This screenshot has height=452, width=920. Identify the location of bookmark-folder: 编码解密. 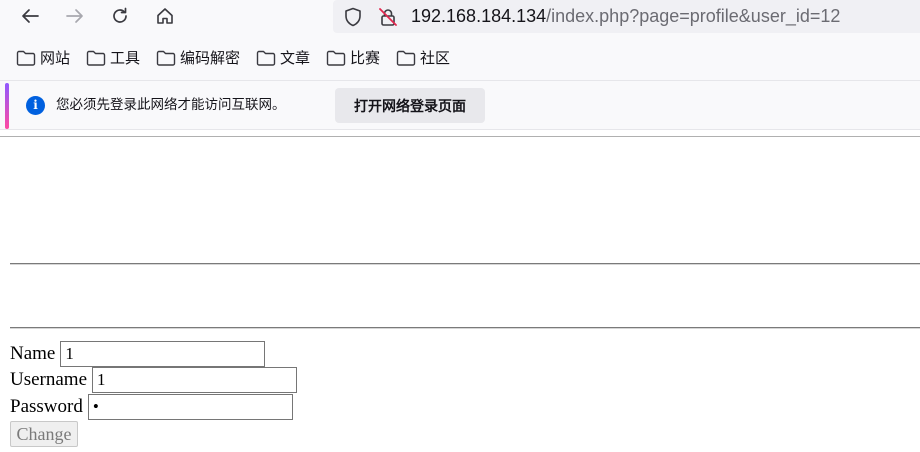
(198, 58).